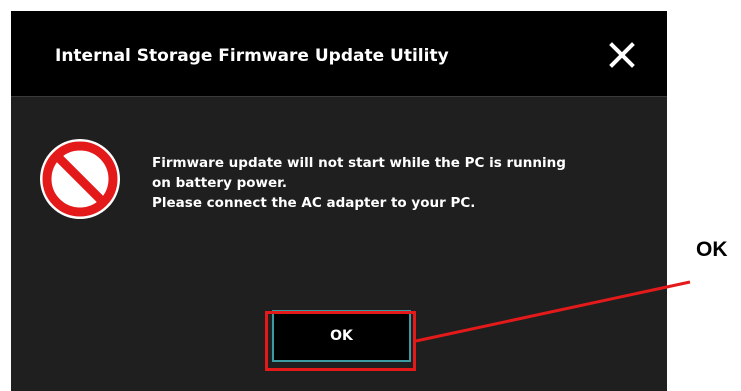  I want to click on close-button, so click(623, 56).